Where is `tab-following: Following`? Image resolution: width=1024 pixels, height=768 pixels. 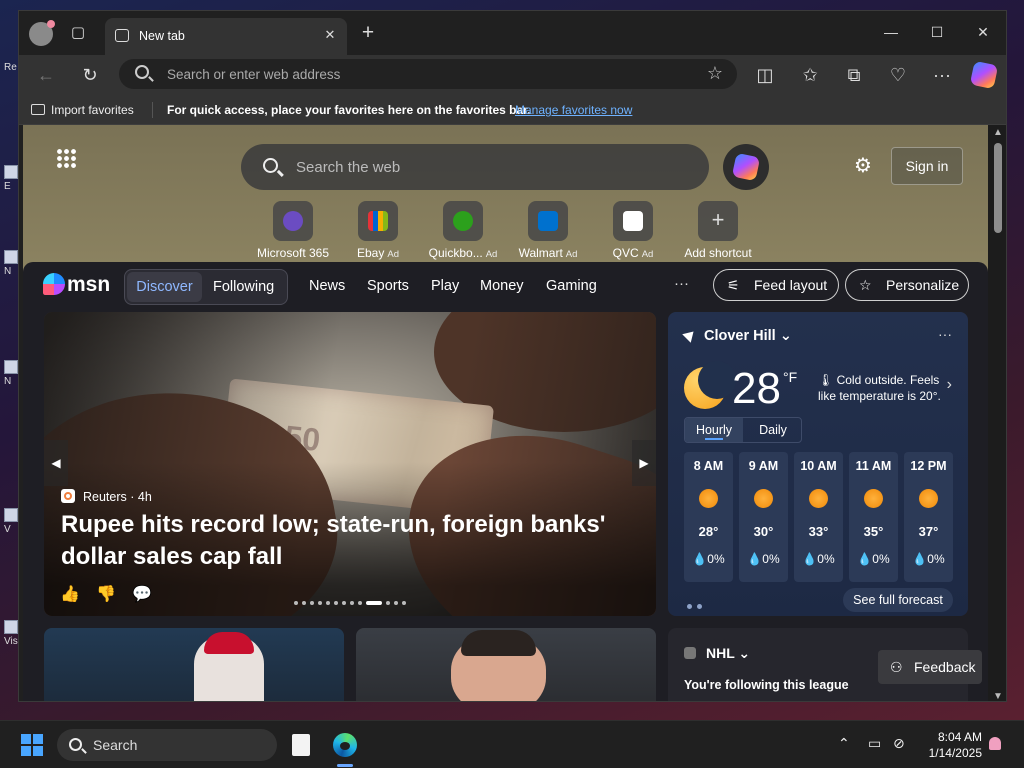 tab-following: Following is located at coordinates (243, 287).